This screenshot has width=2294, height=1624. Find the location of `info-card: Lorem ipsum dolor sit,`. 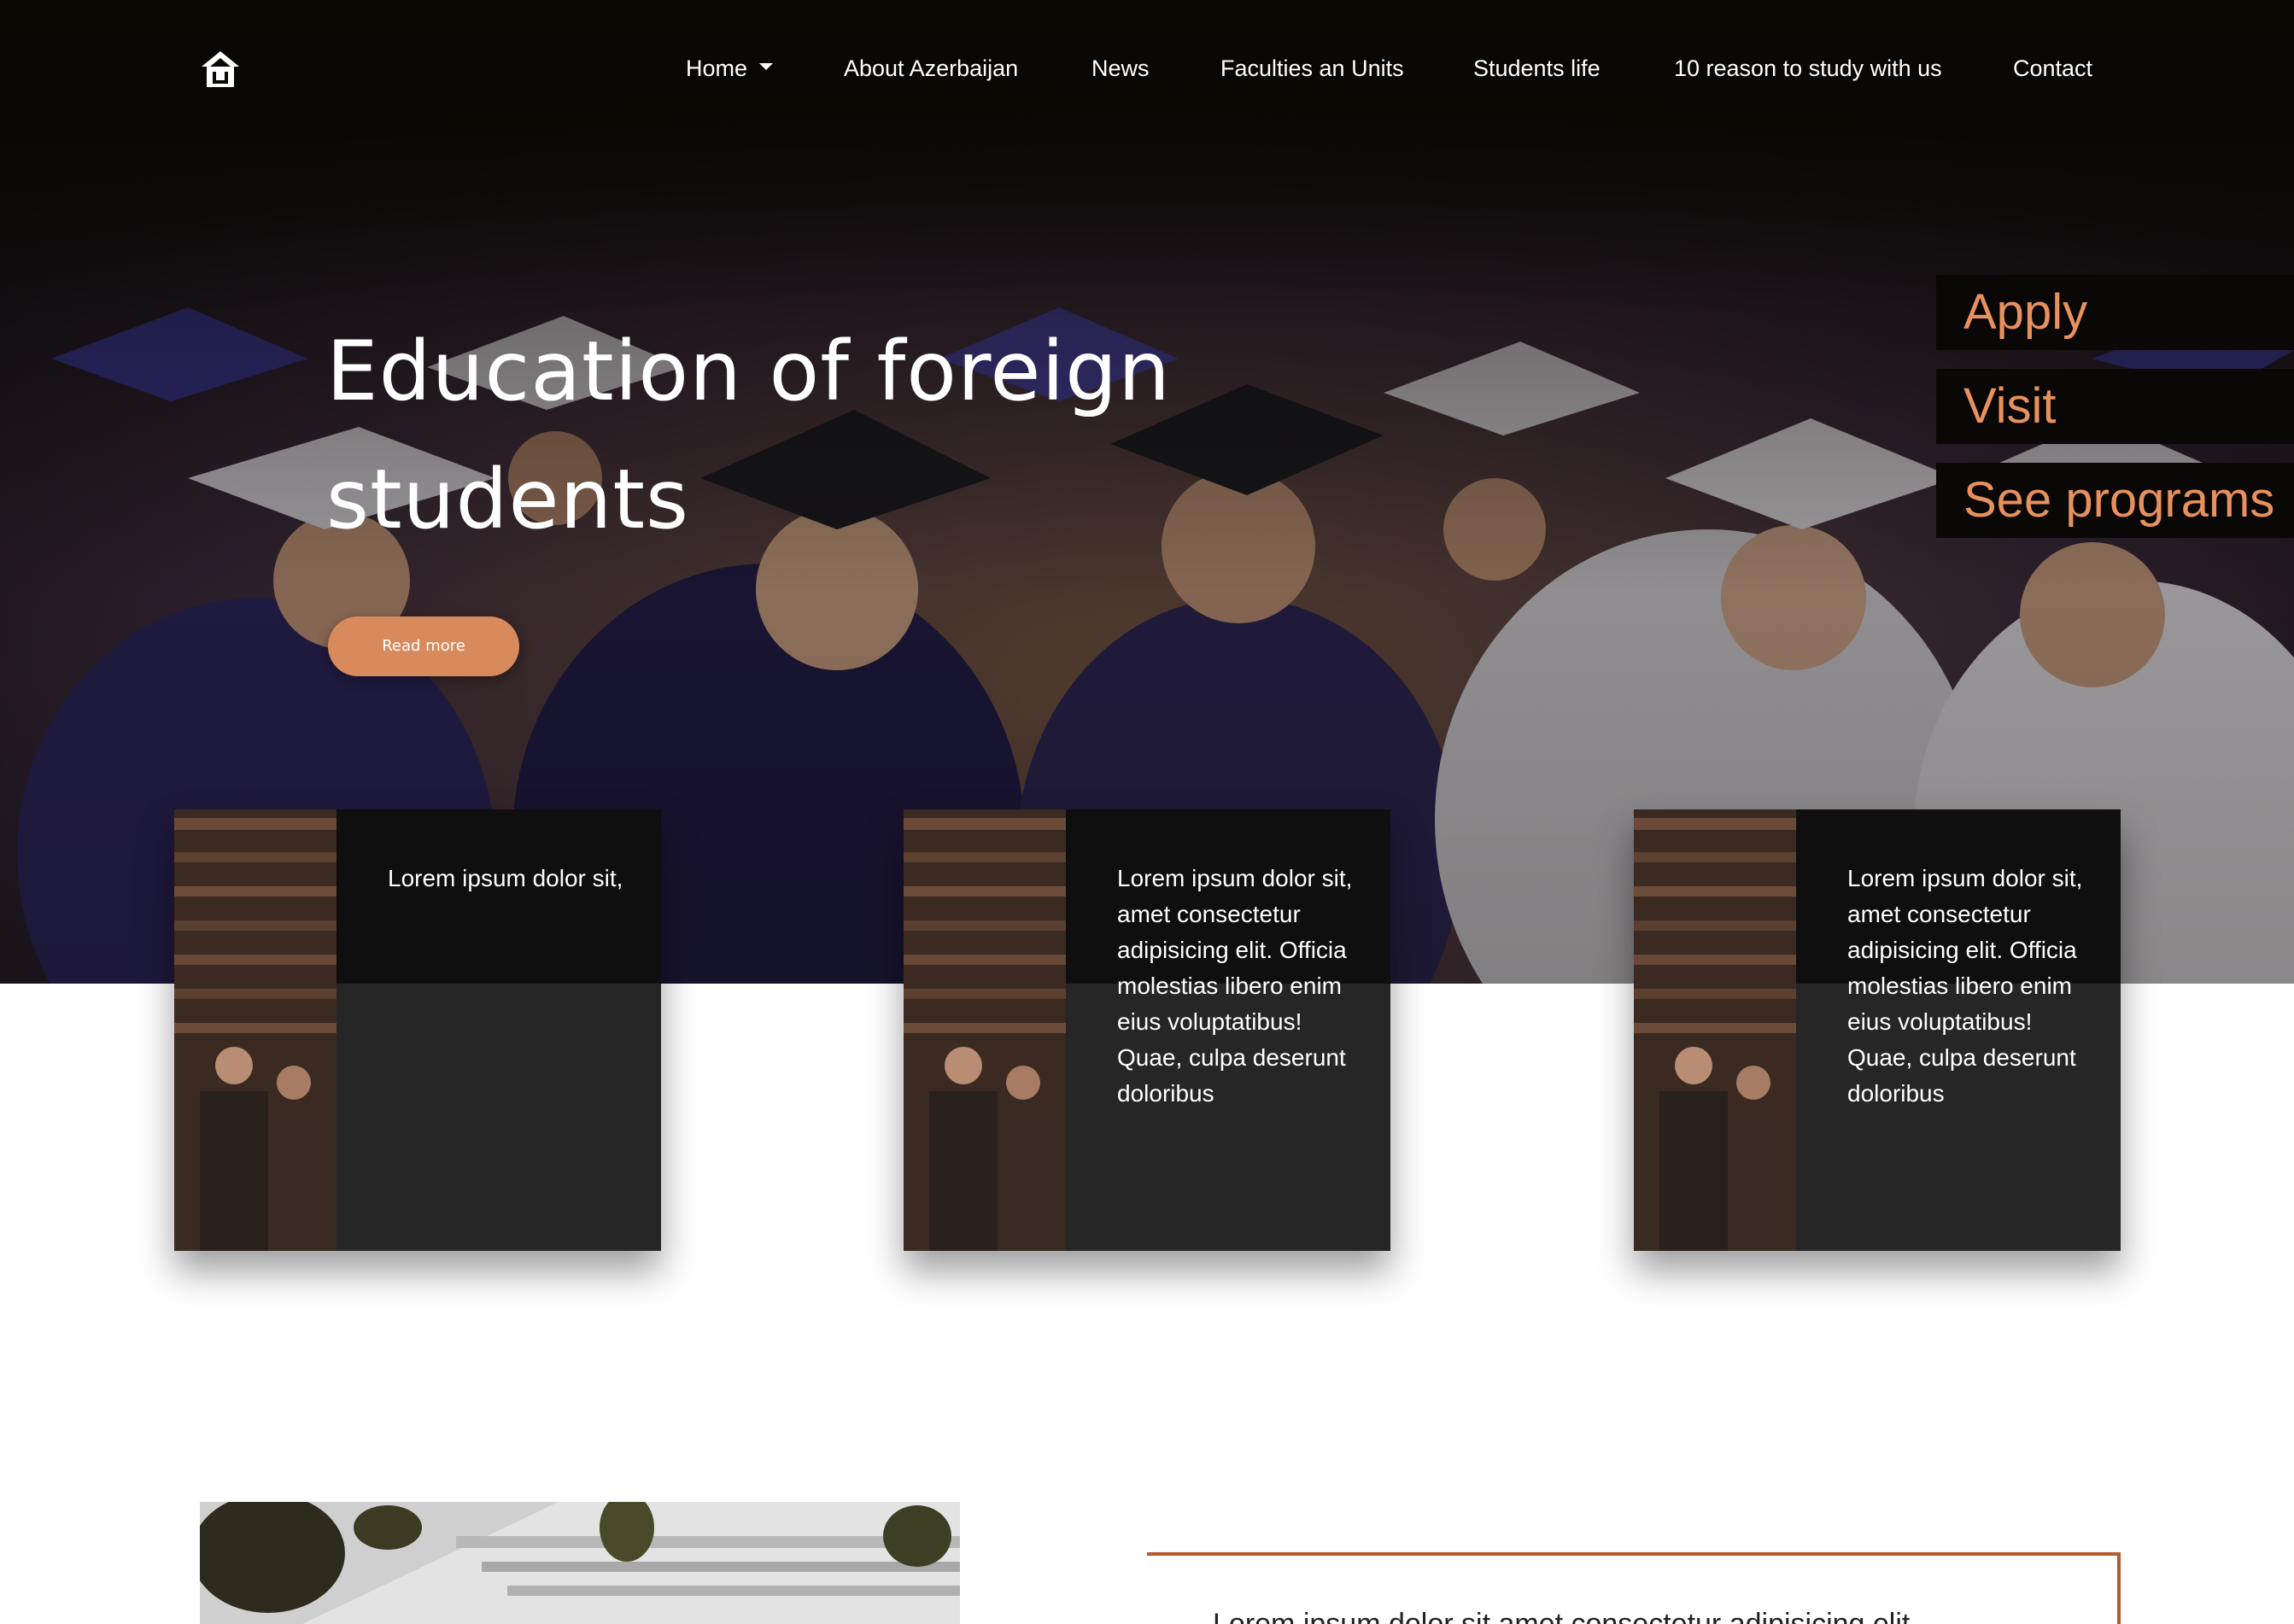

info-card: Lorem ipsum dolor sit, is located at coordinates (417, 1030).